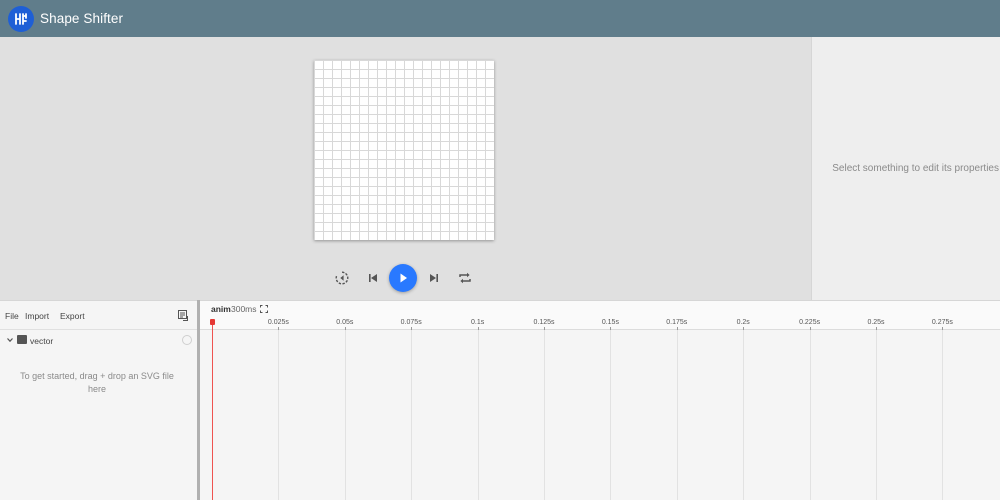 This screenshot has width=1000, height=500. I want to click on layer-list-icon, so click(183, 315).